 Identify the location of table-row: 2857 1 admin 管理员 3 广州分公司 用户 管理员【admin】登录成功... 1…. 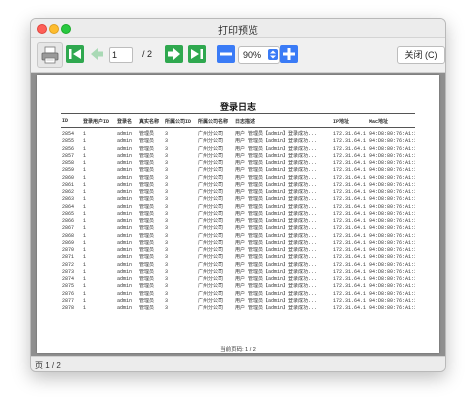
(238, 156).